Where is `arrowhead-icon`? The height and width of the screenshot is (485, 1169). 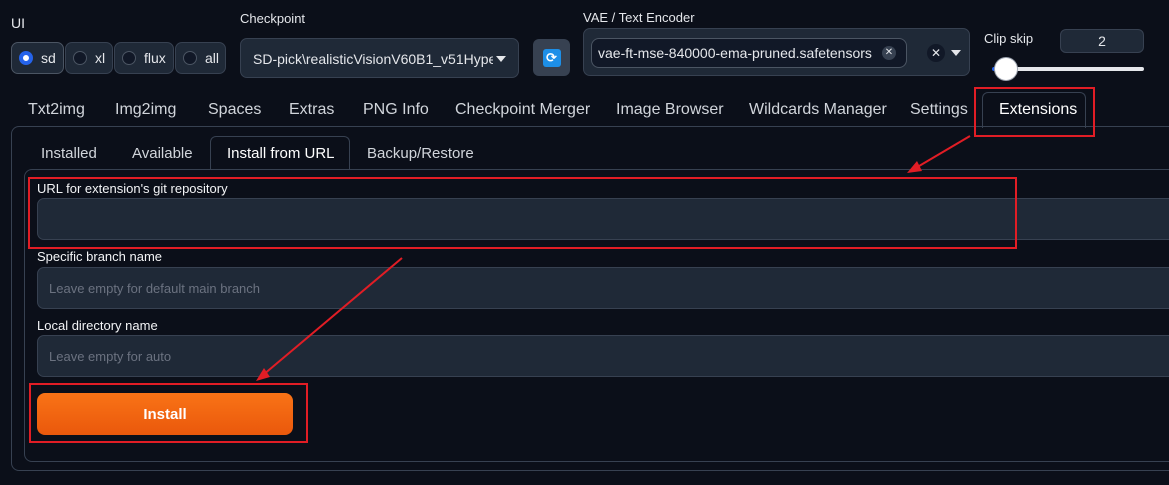 arrowhead-icon is located at coordinates (914, 167).